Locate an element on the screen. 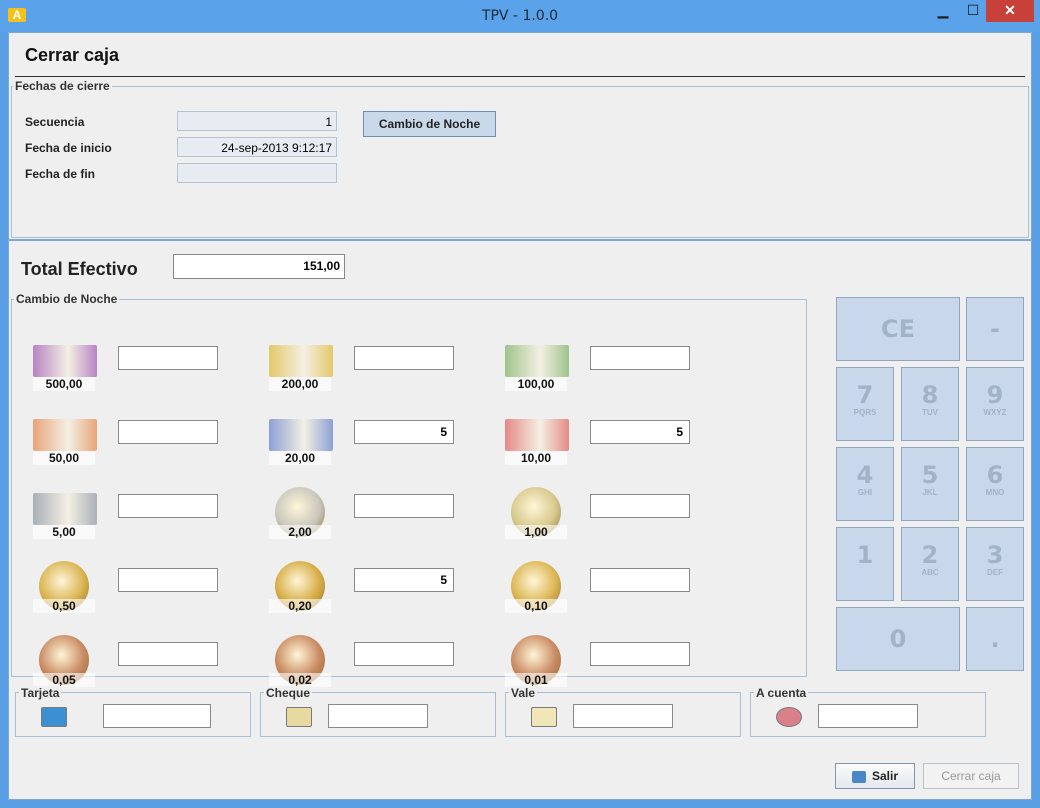 The image size is (1040, 808). salir-label: Salir is located at coordinates (884, 776).